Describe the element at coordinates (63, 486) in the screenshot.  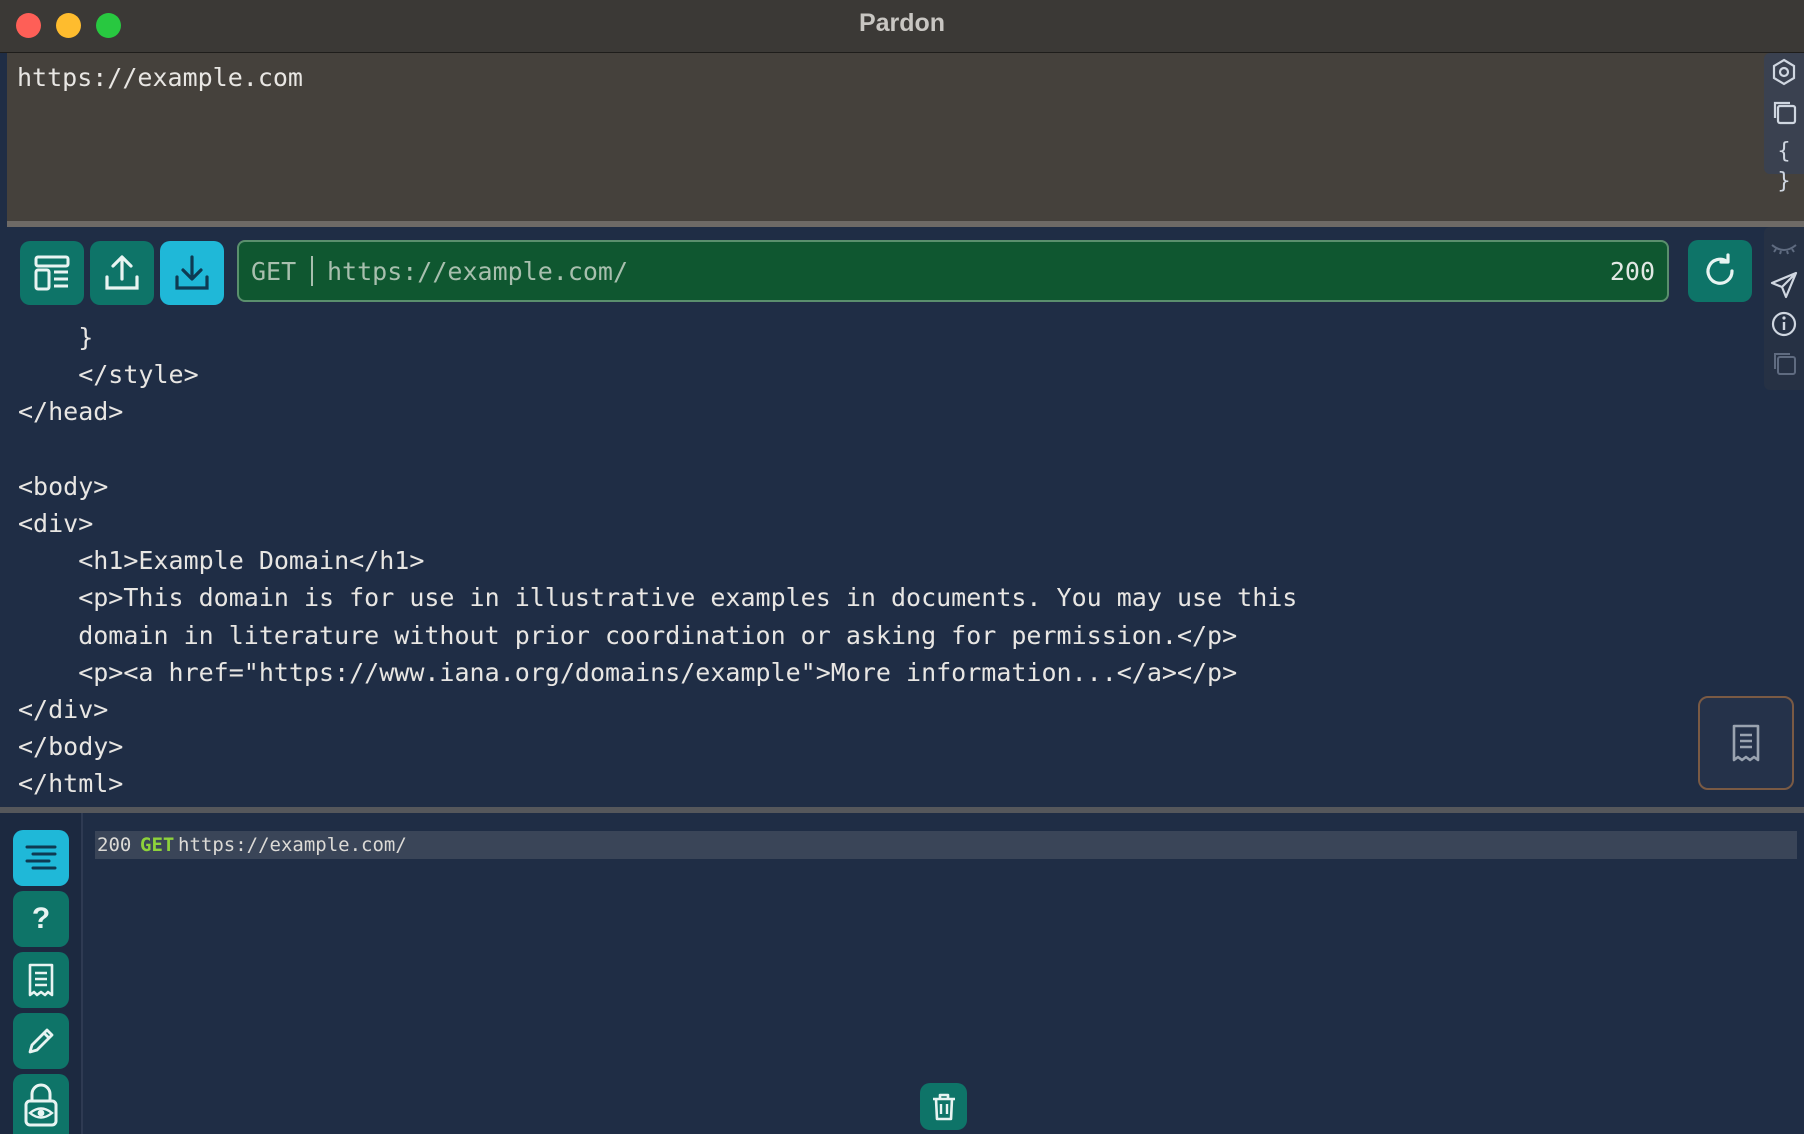
I see `code-line: <body>` at that location.